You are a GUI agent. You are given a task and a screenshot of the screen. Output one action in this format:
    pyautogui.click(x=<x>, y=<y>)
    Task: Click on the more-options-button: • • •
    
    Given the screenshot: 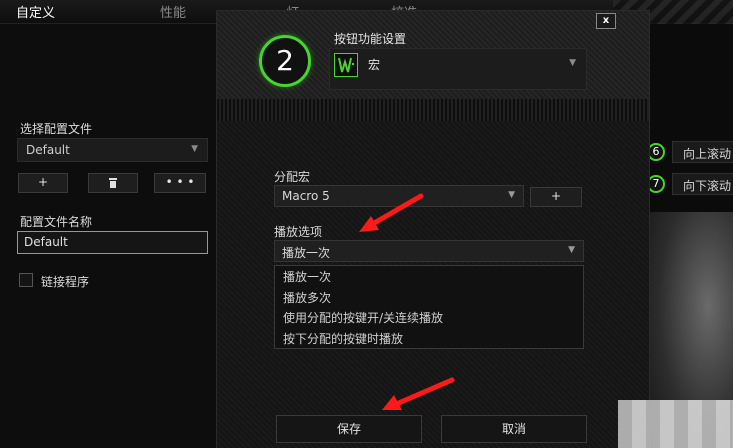 What is the action you would take?
    pyautogui.click(x=180, y=183)
    